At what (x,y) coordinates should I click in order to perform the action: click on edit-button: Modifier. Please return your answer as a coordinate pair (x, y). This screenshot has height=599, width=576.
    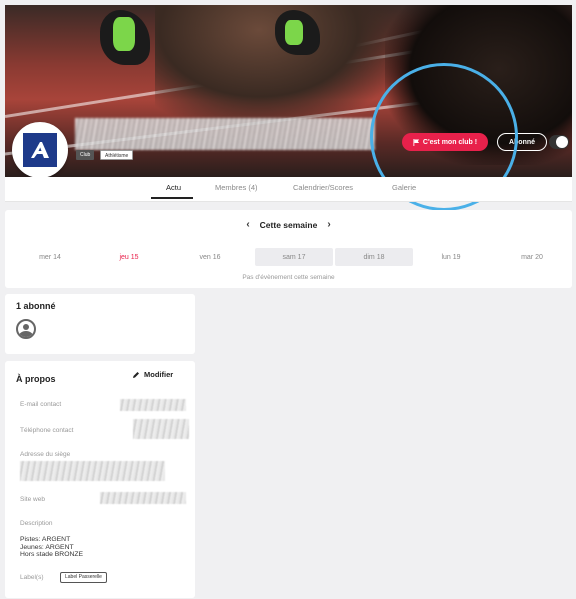
    Looking at the image, I should click on (152, 374).